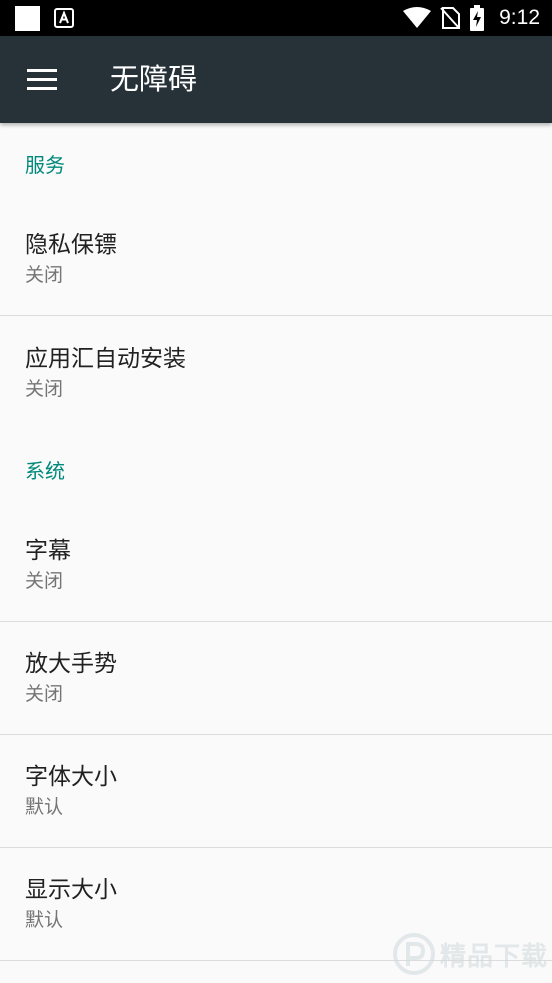 Image resolution: width=552 pixels, height=983 pixels. Describe the element at coordinates (105, 358) in the screenshot. I see `pref-title: 应用汇自动安装` at that location.